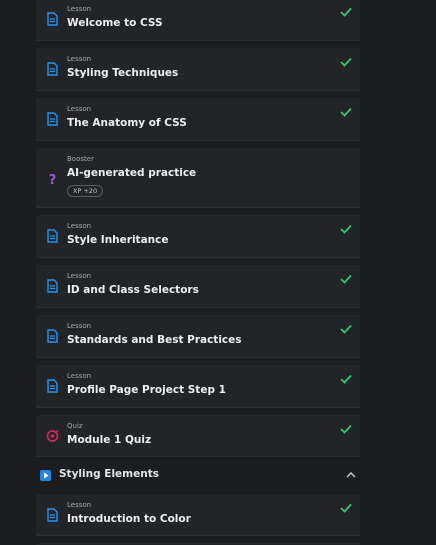 This screenshot has width=436, height=545. What do you see at coordinates (198, 515) in the screenshot?
I see `list-item: Lesson Introduction to Color` at bounding box center [198, 515].